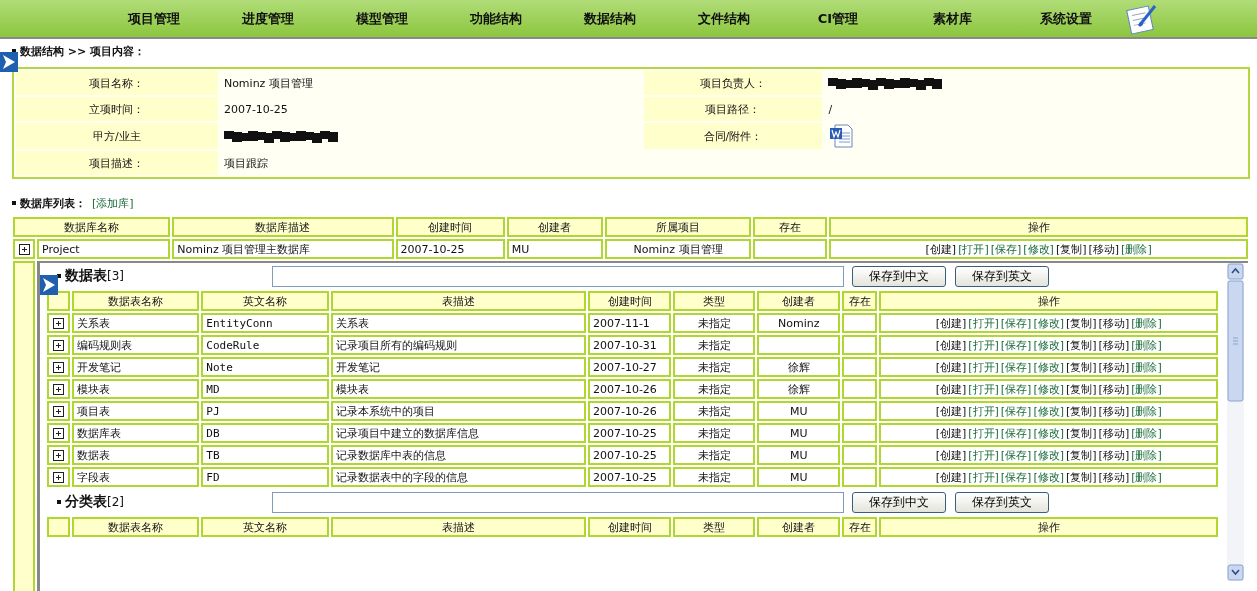 This screenshot has height=591, width=1257. What do you see at coordinates (265, 433) in the screenshot?
I see `table-cell: DB` at bounding box center [265, 433].